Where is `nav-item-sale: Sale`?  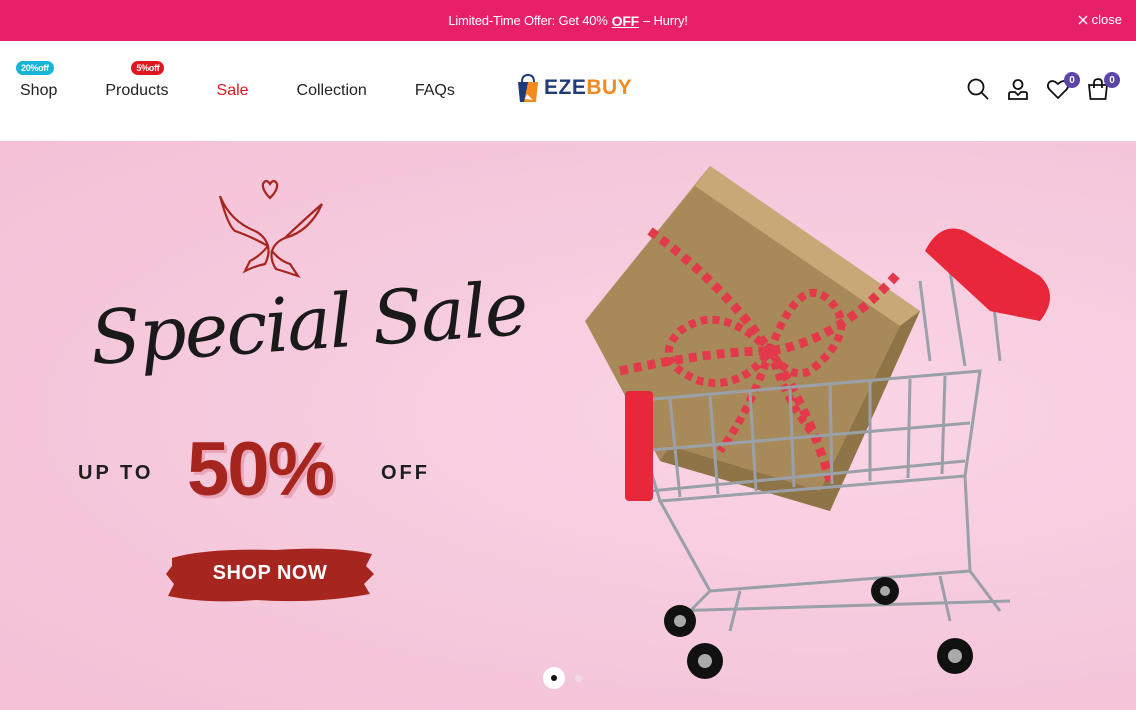
nav-item-sale: Sale is located at coordinates (233, 91).